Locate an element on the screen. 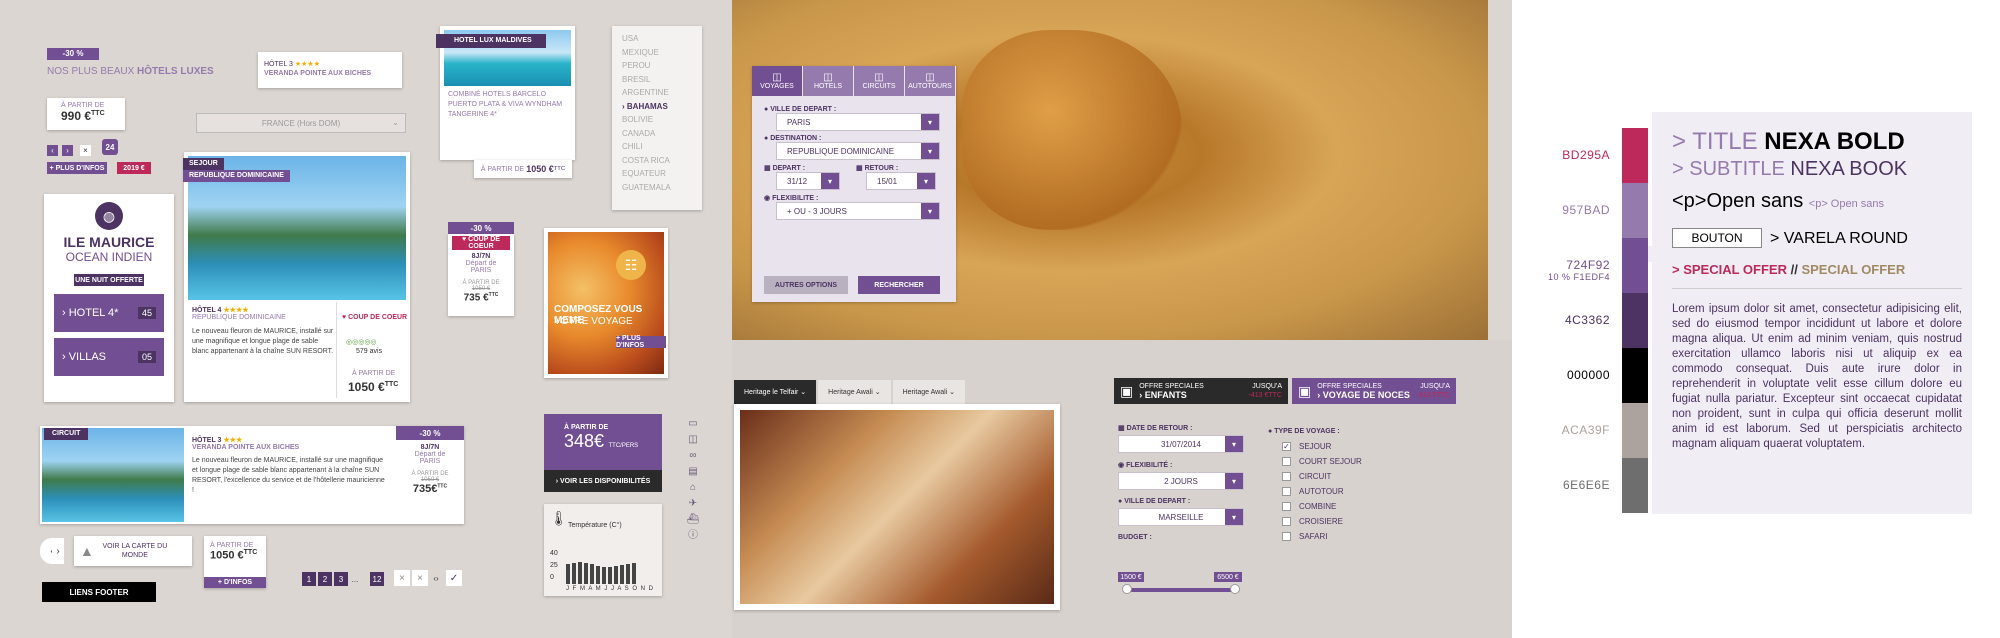  page-button: 12 is located at coordinates (377, 579).